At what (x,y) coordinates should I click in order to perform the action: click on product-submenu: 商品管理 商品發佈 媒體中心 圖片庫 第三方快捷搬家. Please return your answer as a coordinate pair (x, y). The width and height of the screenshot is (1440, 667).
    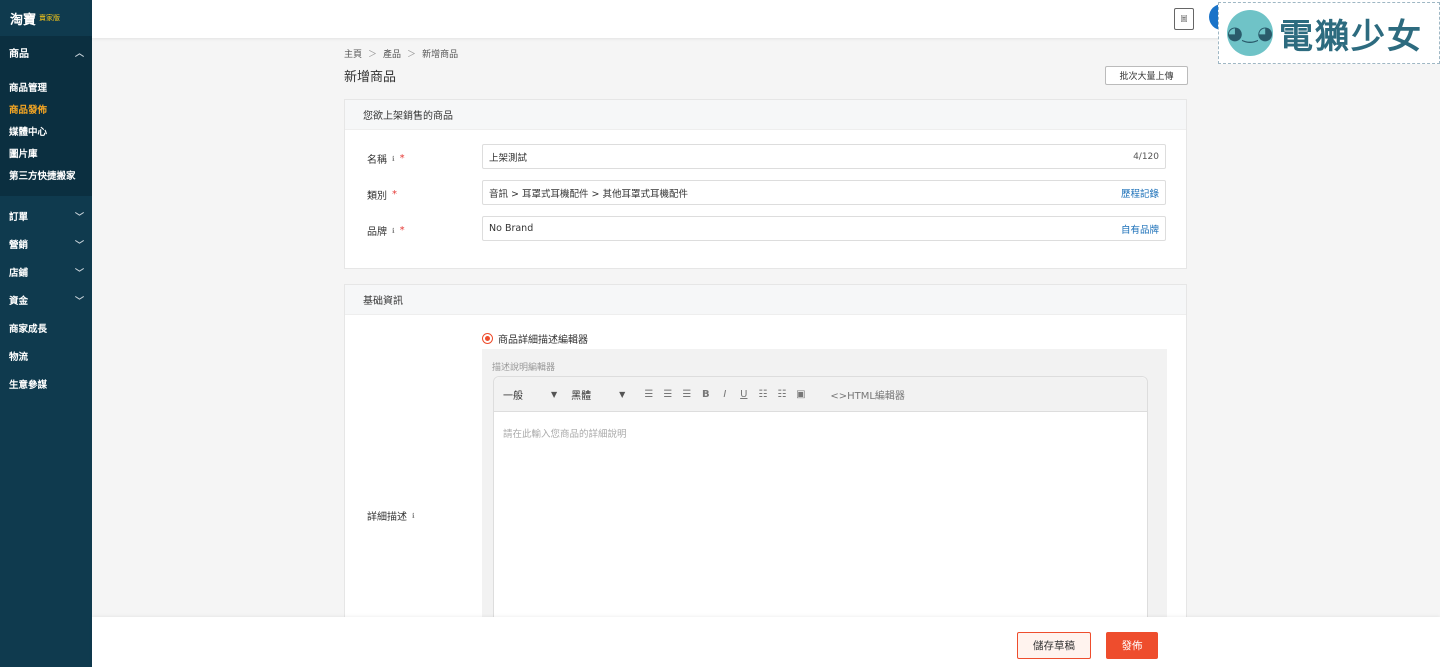
    Looking at the image, I should click on (46, 132).